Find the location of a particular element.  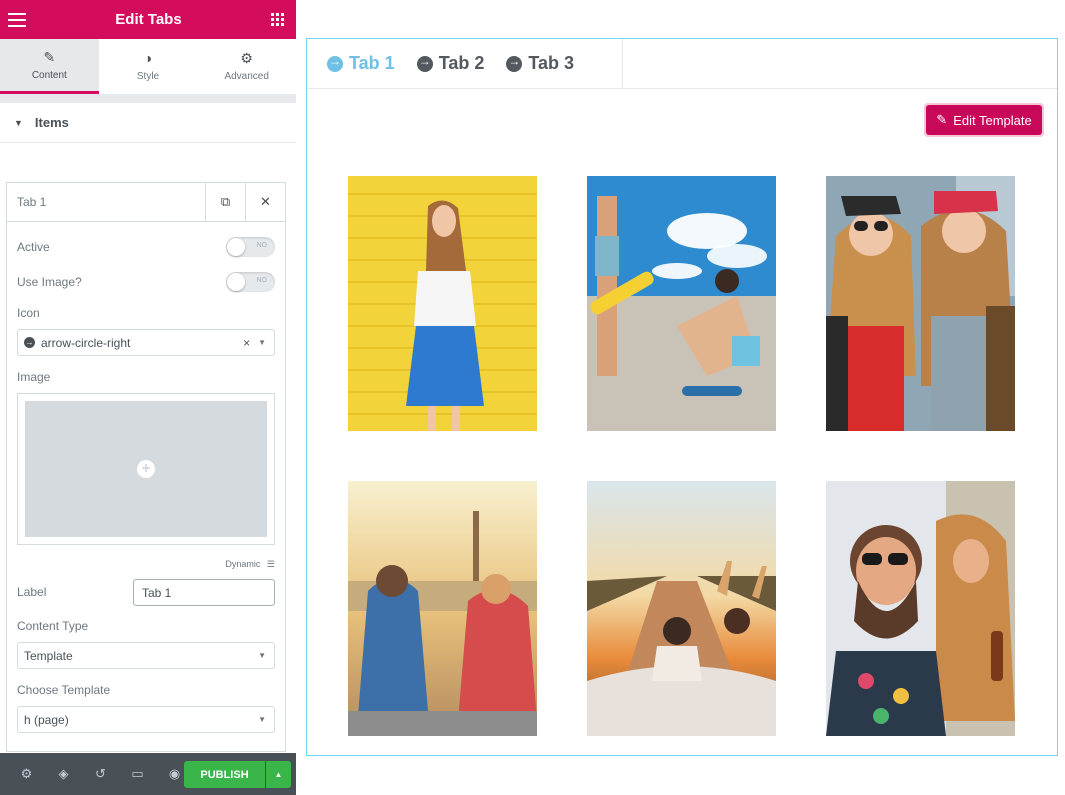

tab-label: Advanced is located at coordinates (246, 76).